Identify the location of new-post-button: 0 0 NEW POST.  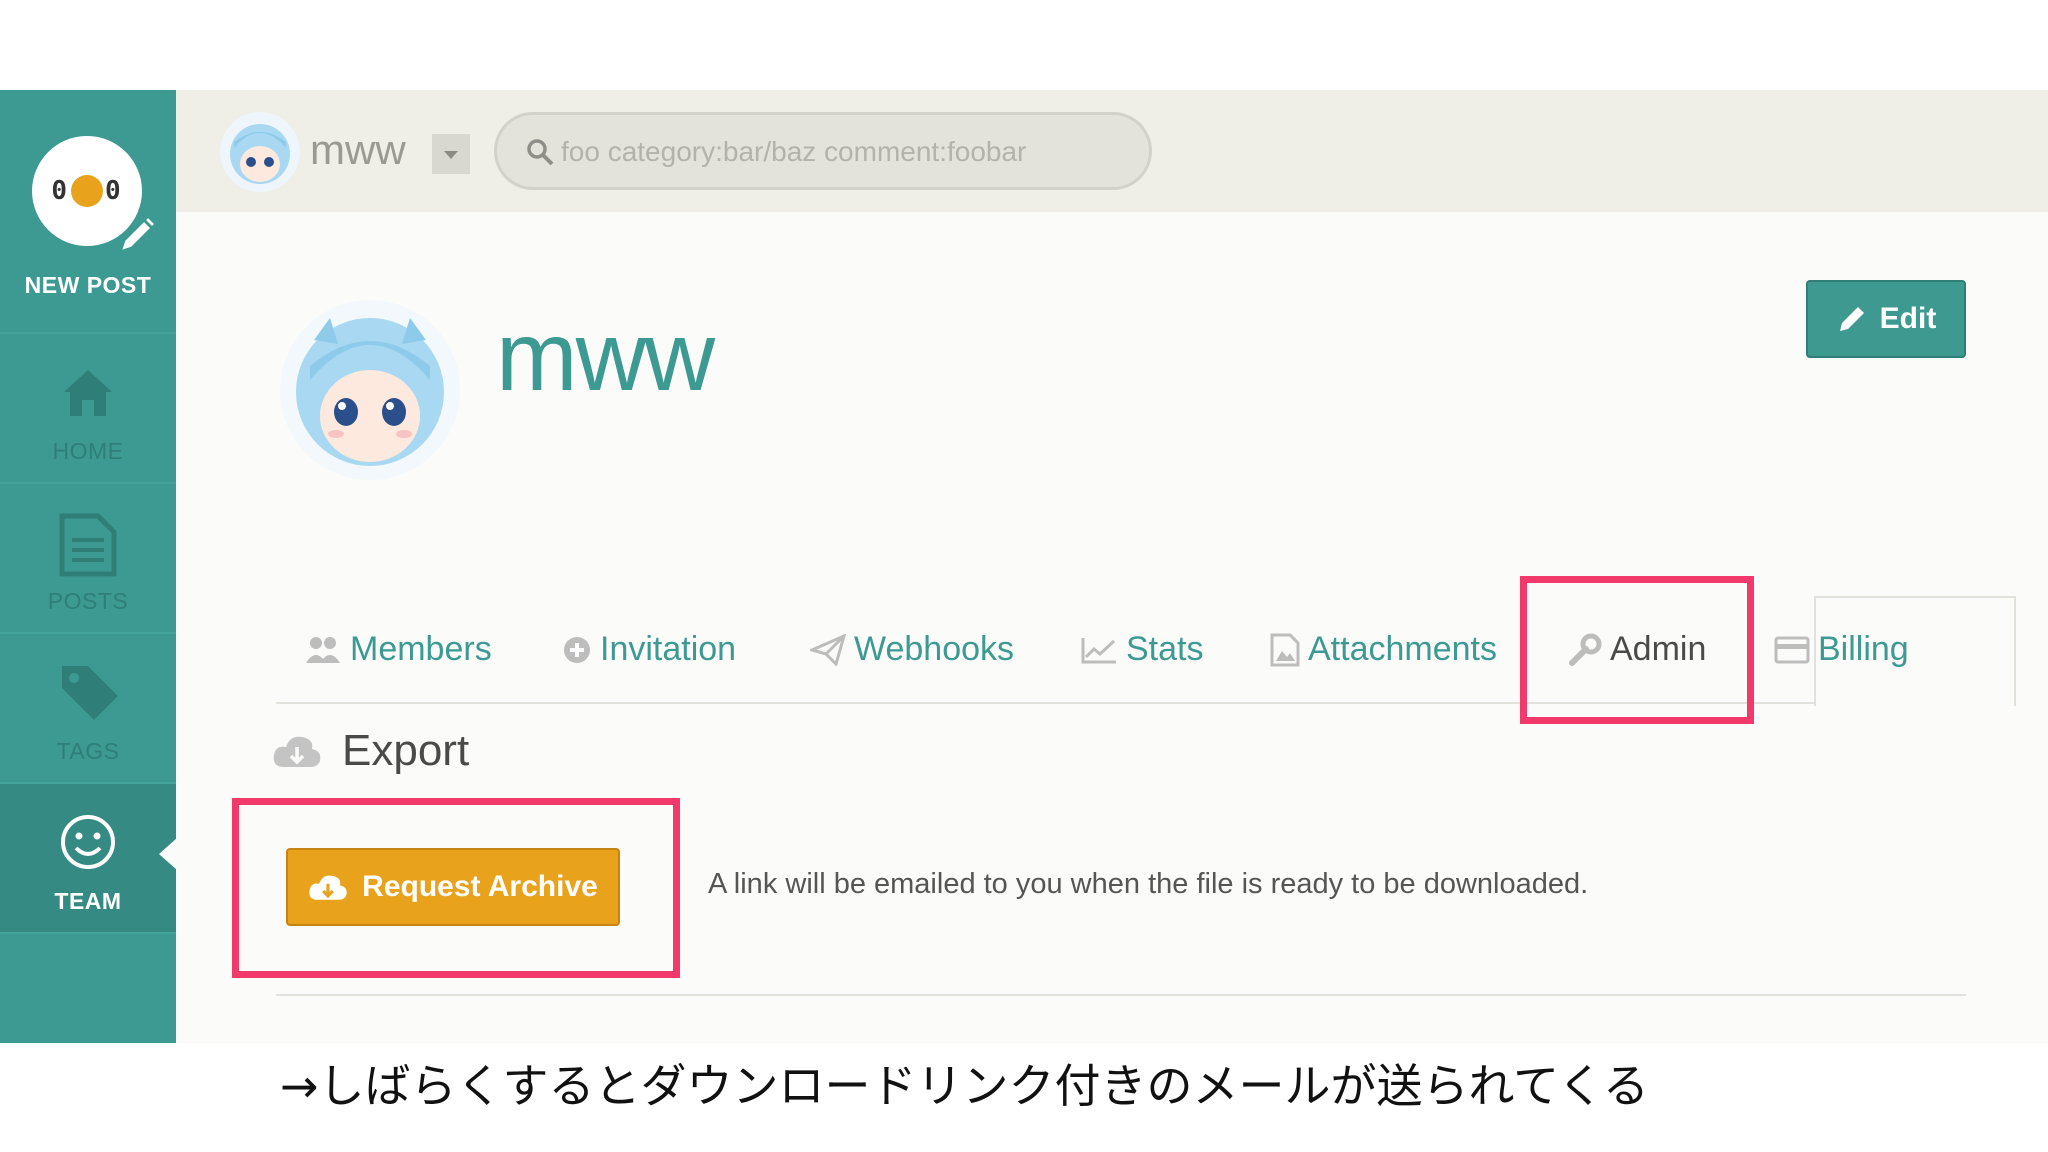
(88, 212).